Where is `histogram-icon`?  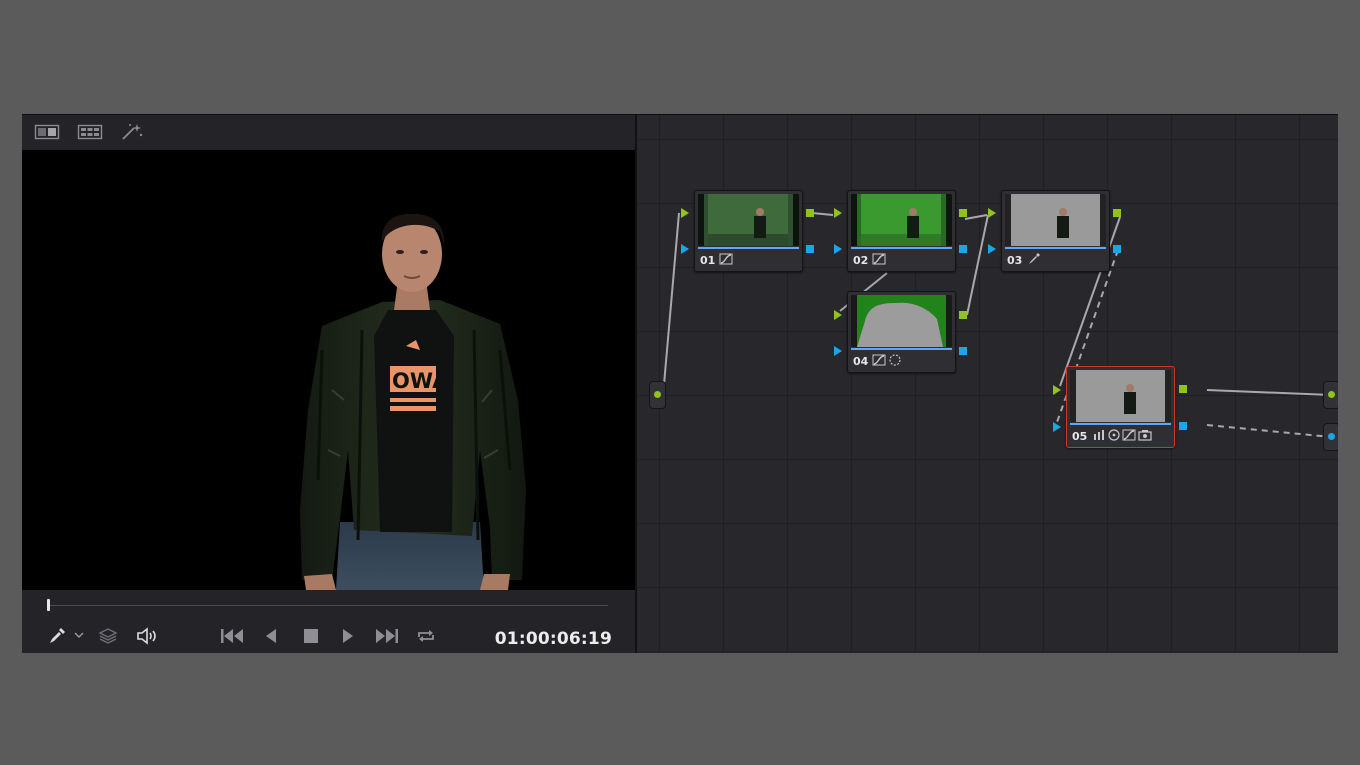
histogram-icon is located at coordinates (1099, 435).